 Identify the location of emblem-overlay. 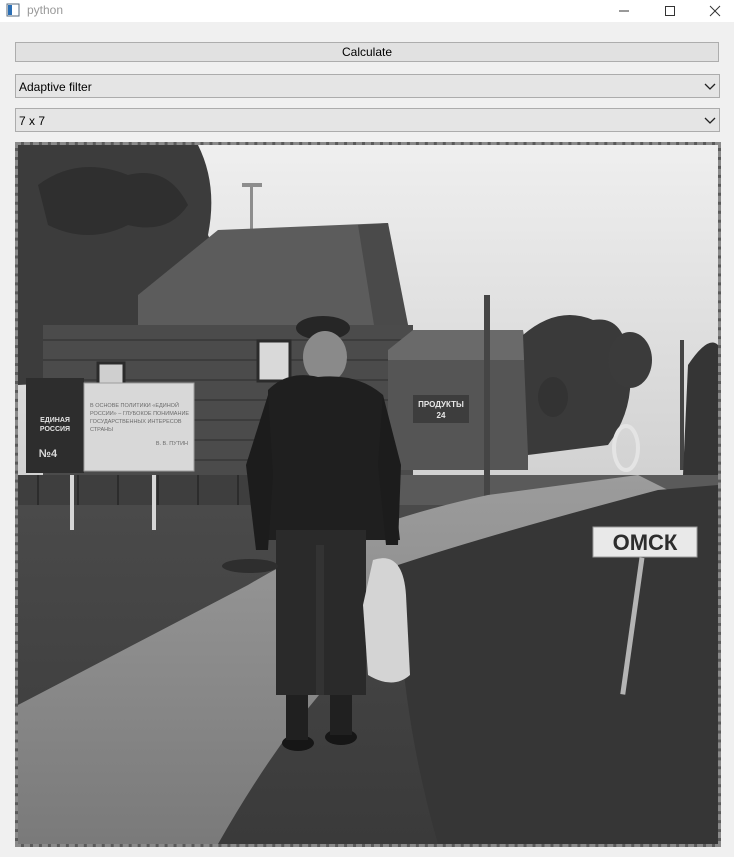
(630, 360).